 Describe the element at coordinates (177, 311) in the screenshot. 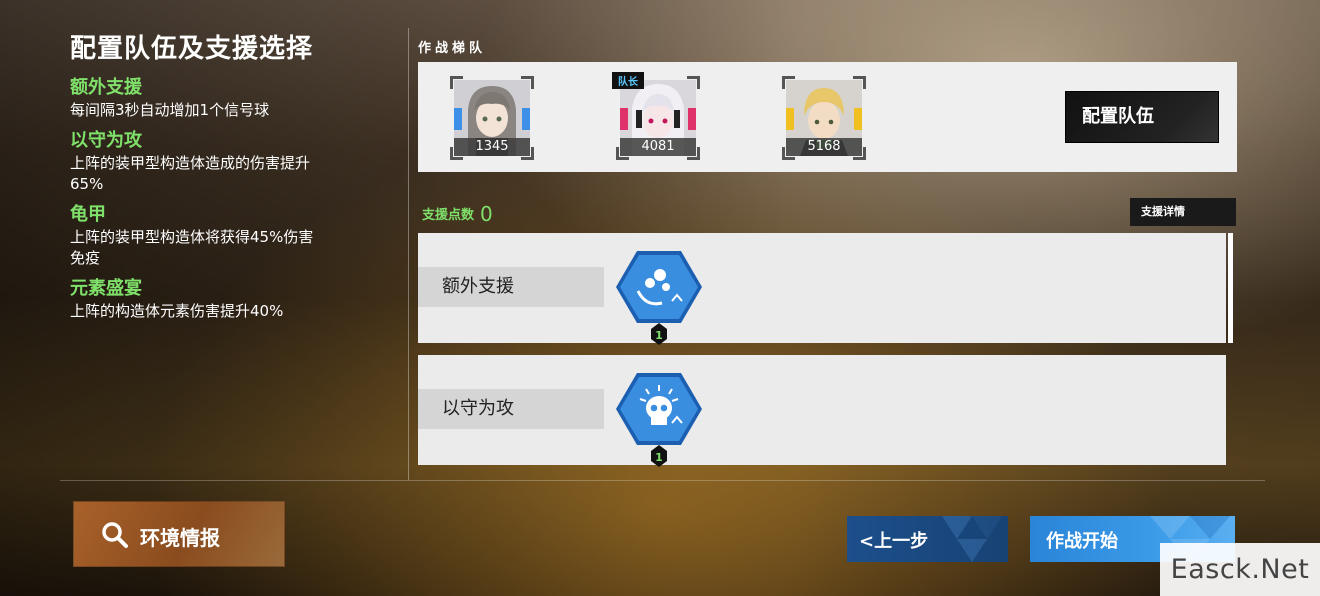

I see `effect-desc: 上阵的构造体元素伤害提升40%` at that location.